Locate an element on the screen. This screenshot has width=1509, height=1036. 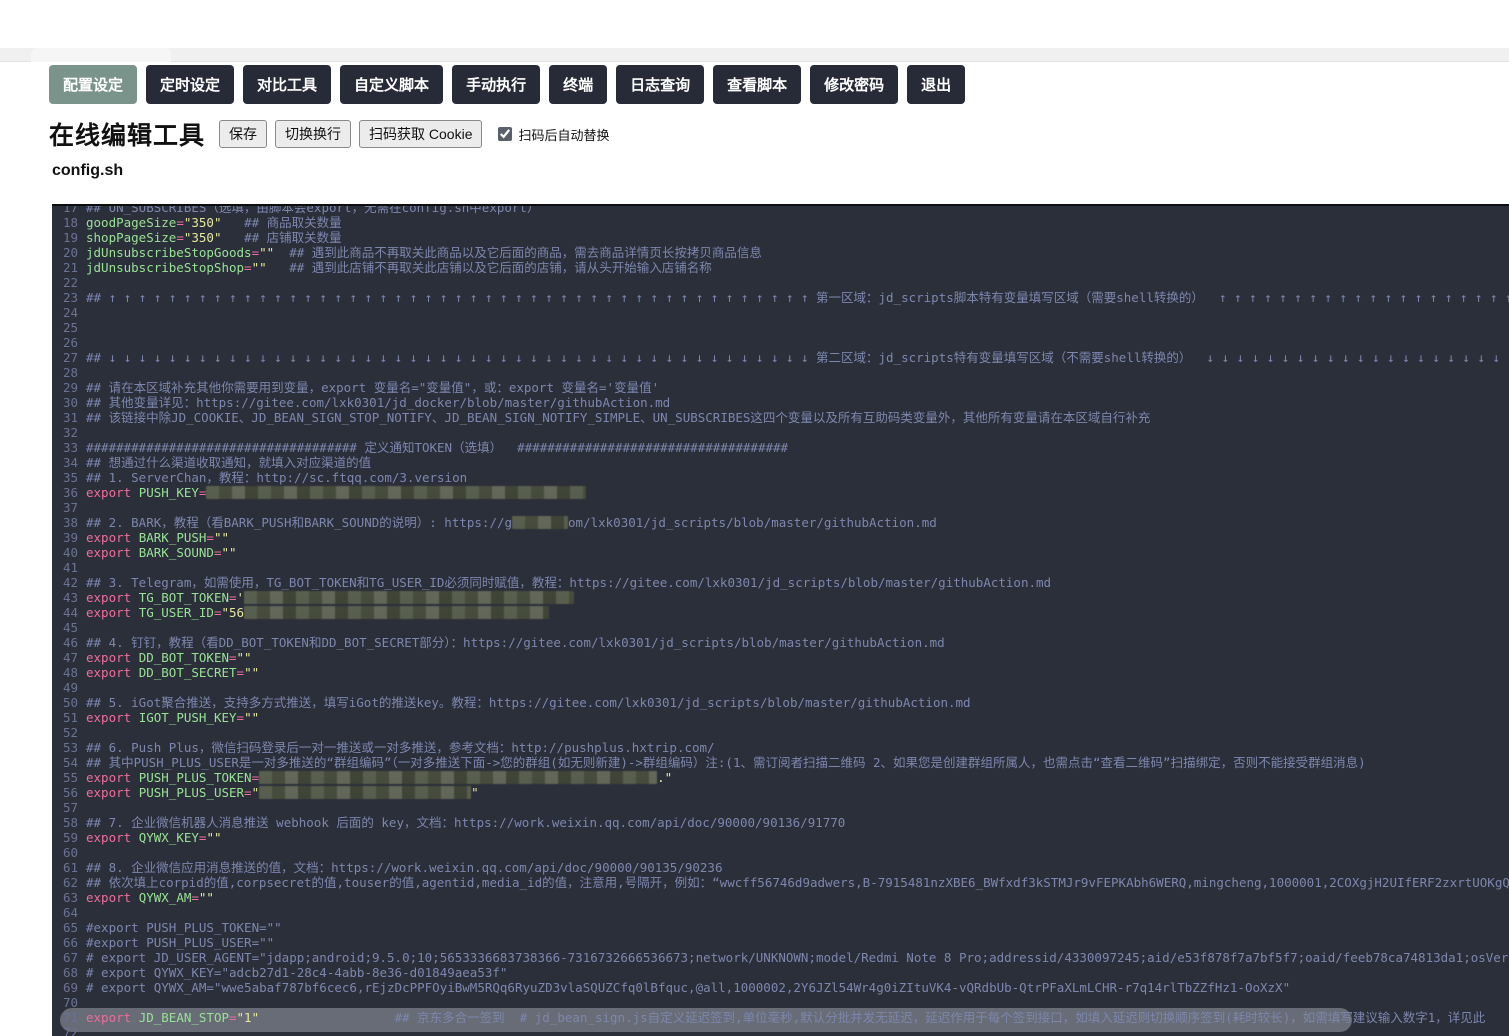
nav-button-config-settings: 配置设定 is located at coordinates (93, 84).